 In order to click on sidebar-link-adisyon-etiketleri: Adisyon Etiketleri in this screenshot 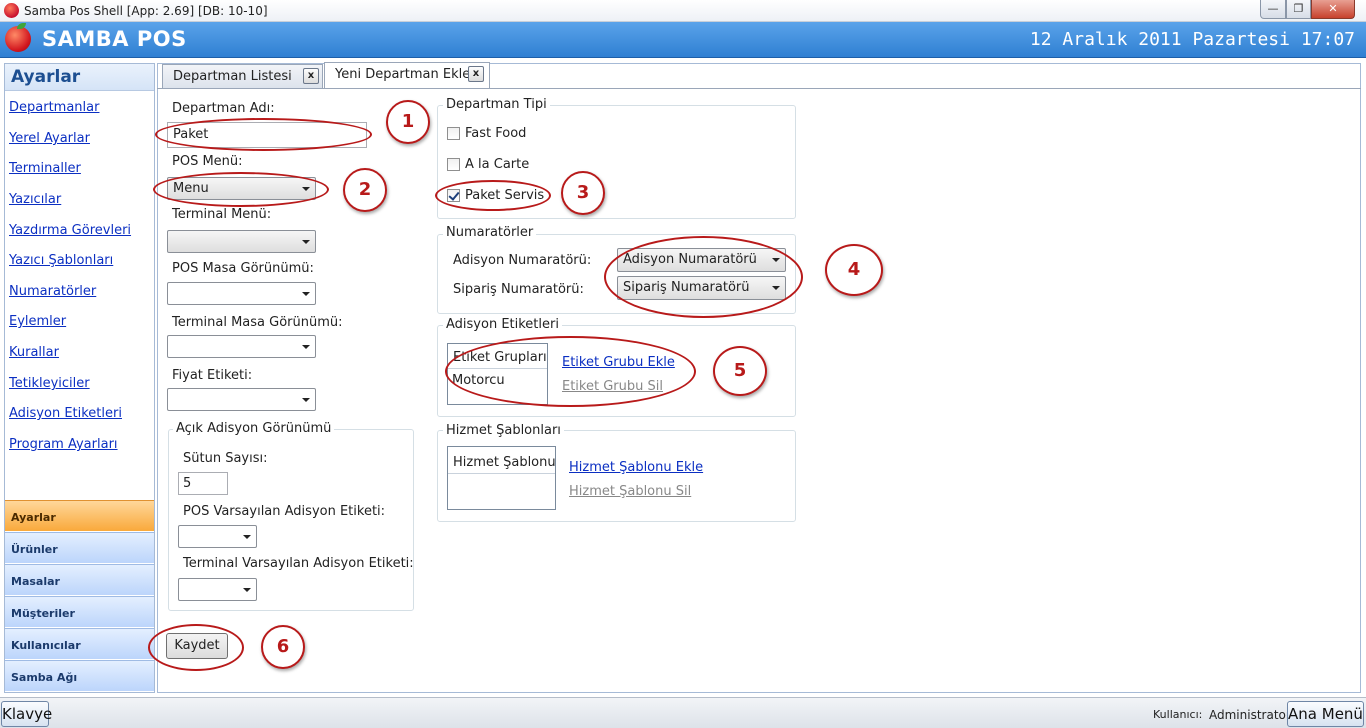, I will do `click(65, 413)`.